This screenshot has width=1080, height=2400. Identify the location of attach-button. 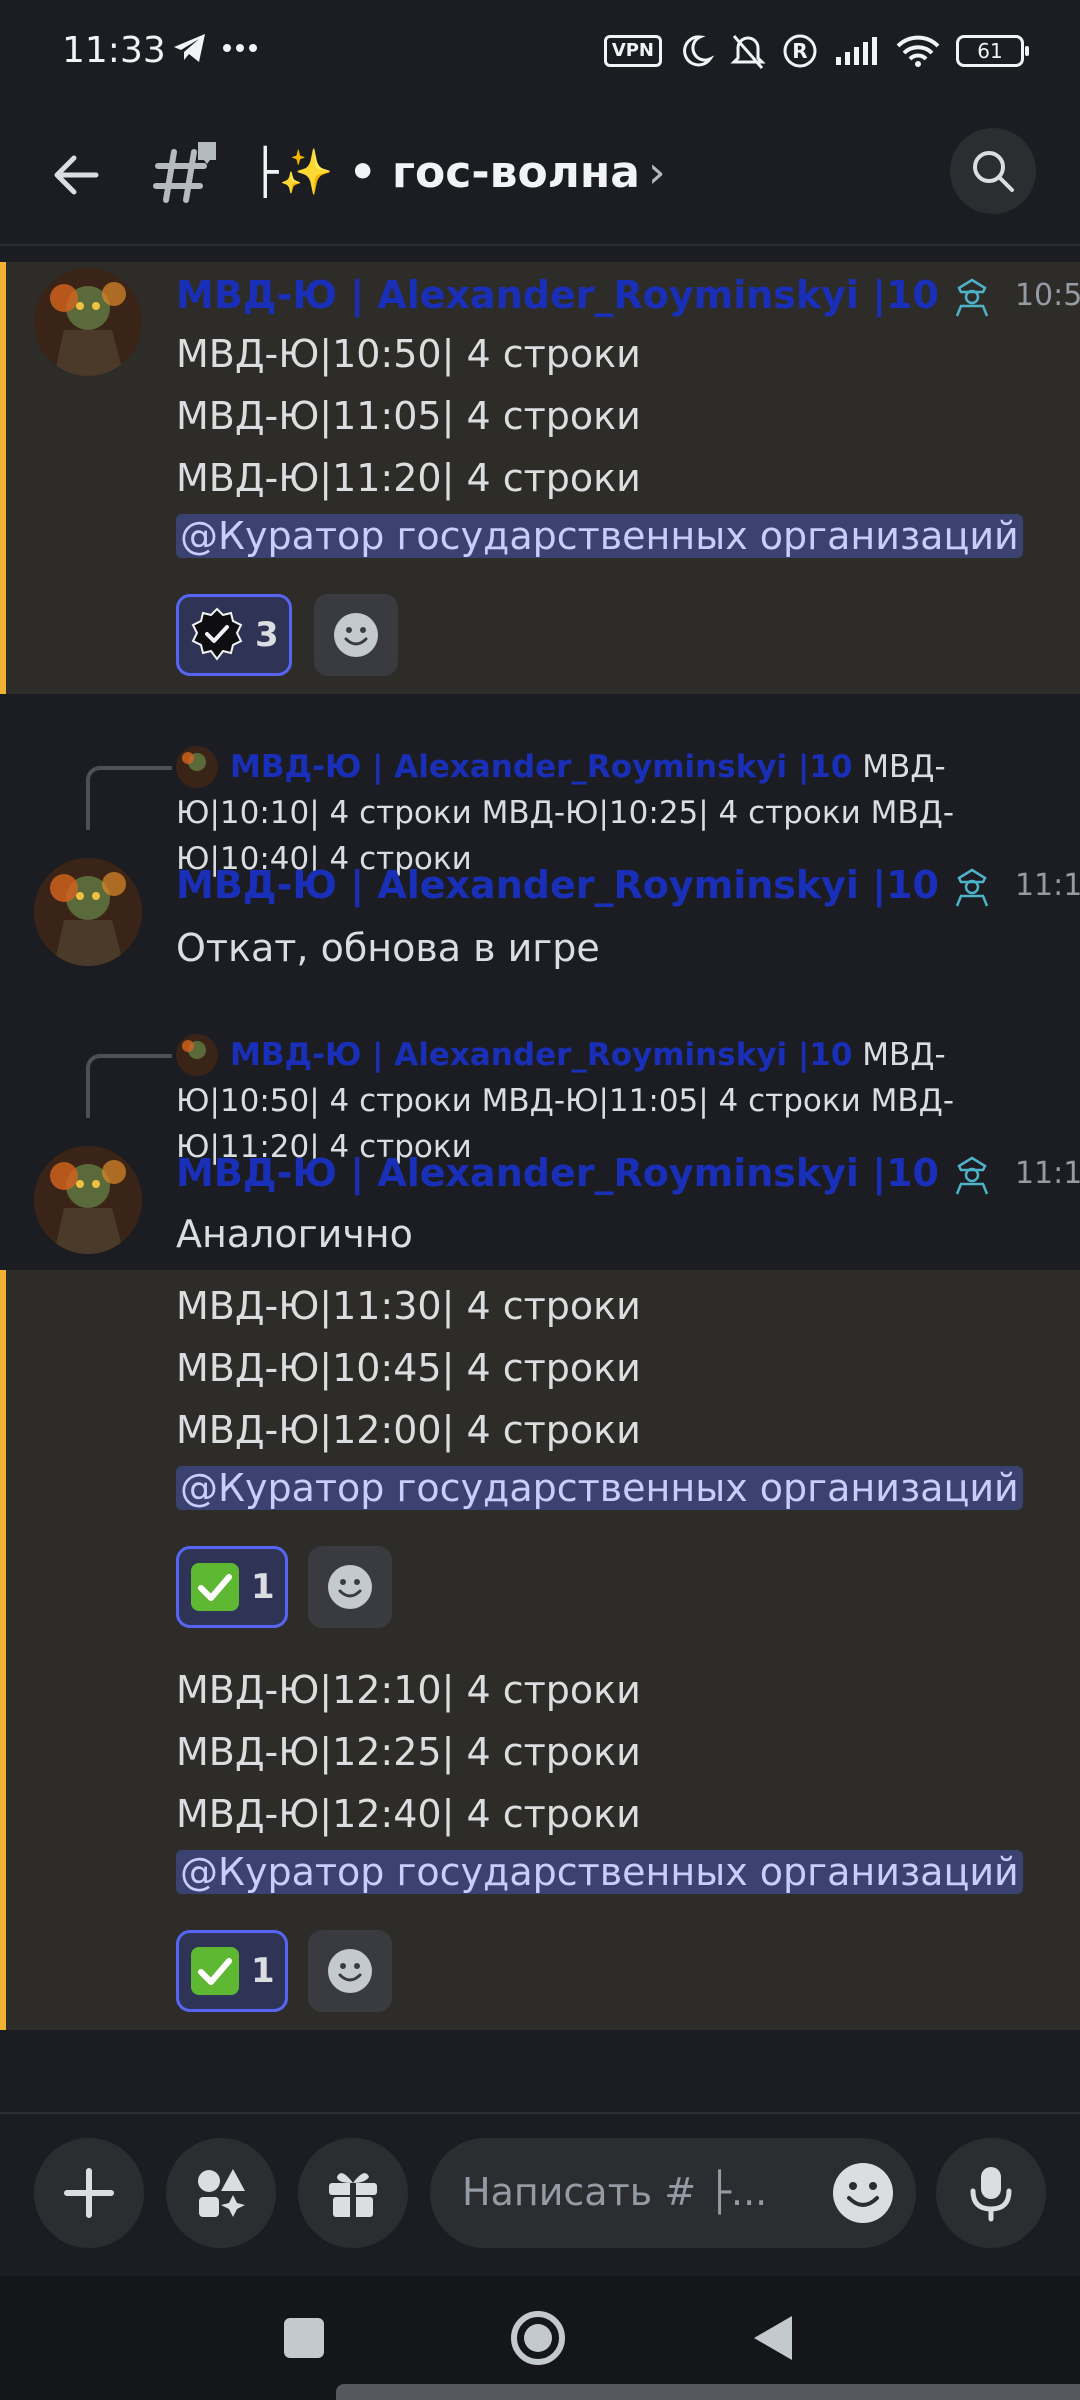
(89, 2193).